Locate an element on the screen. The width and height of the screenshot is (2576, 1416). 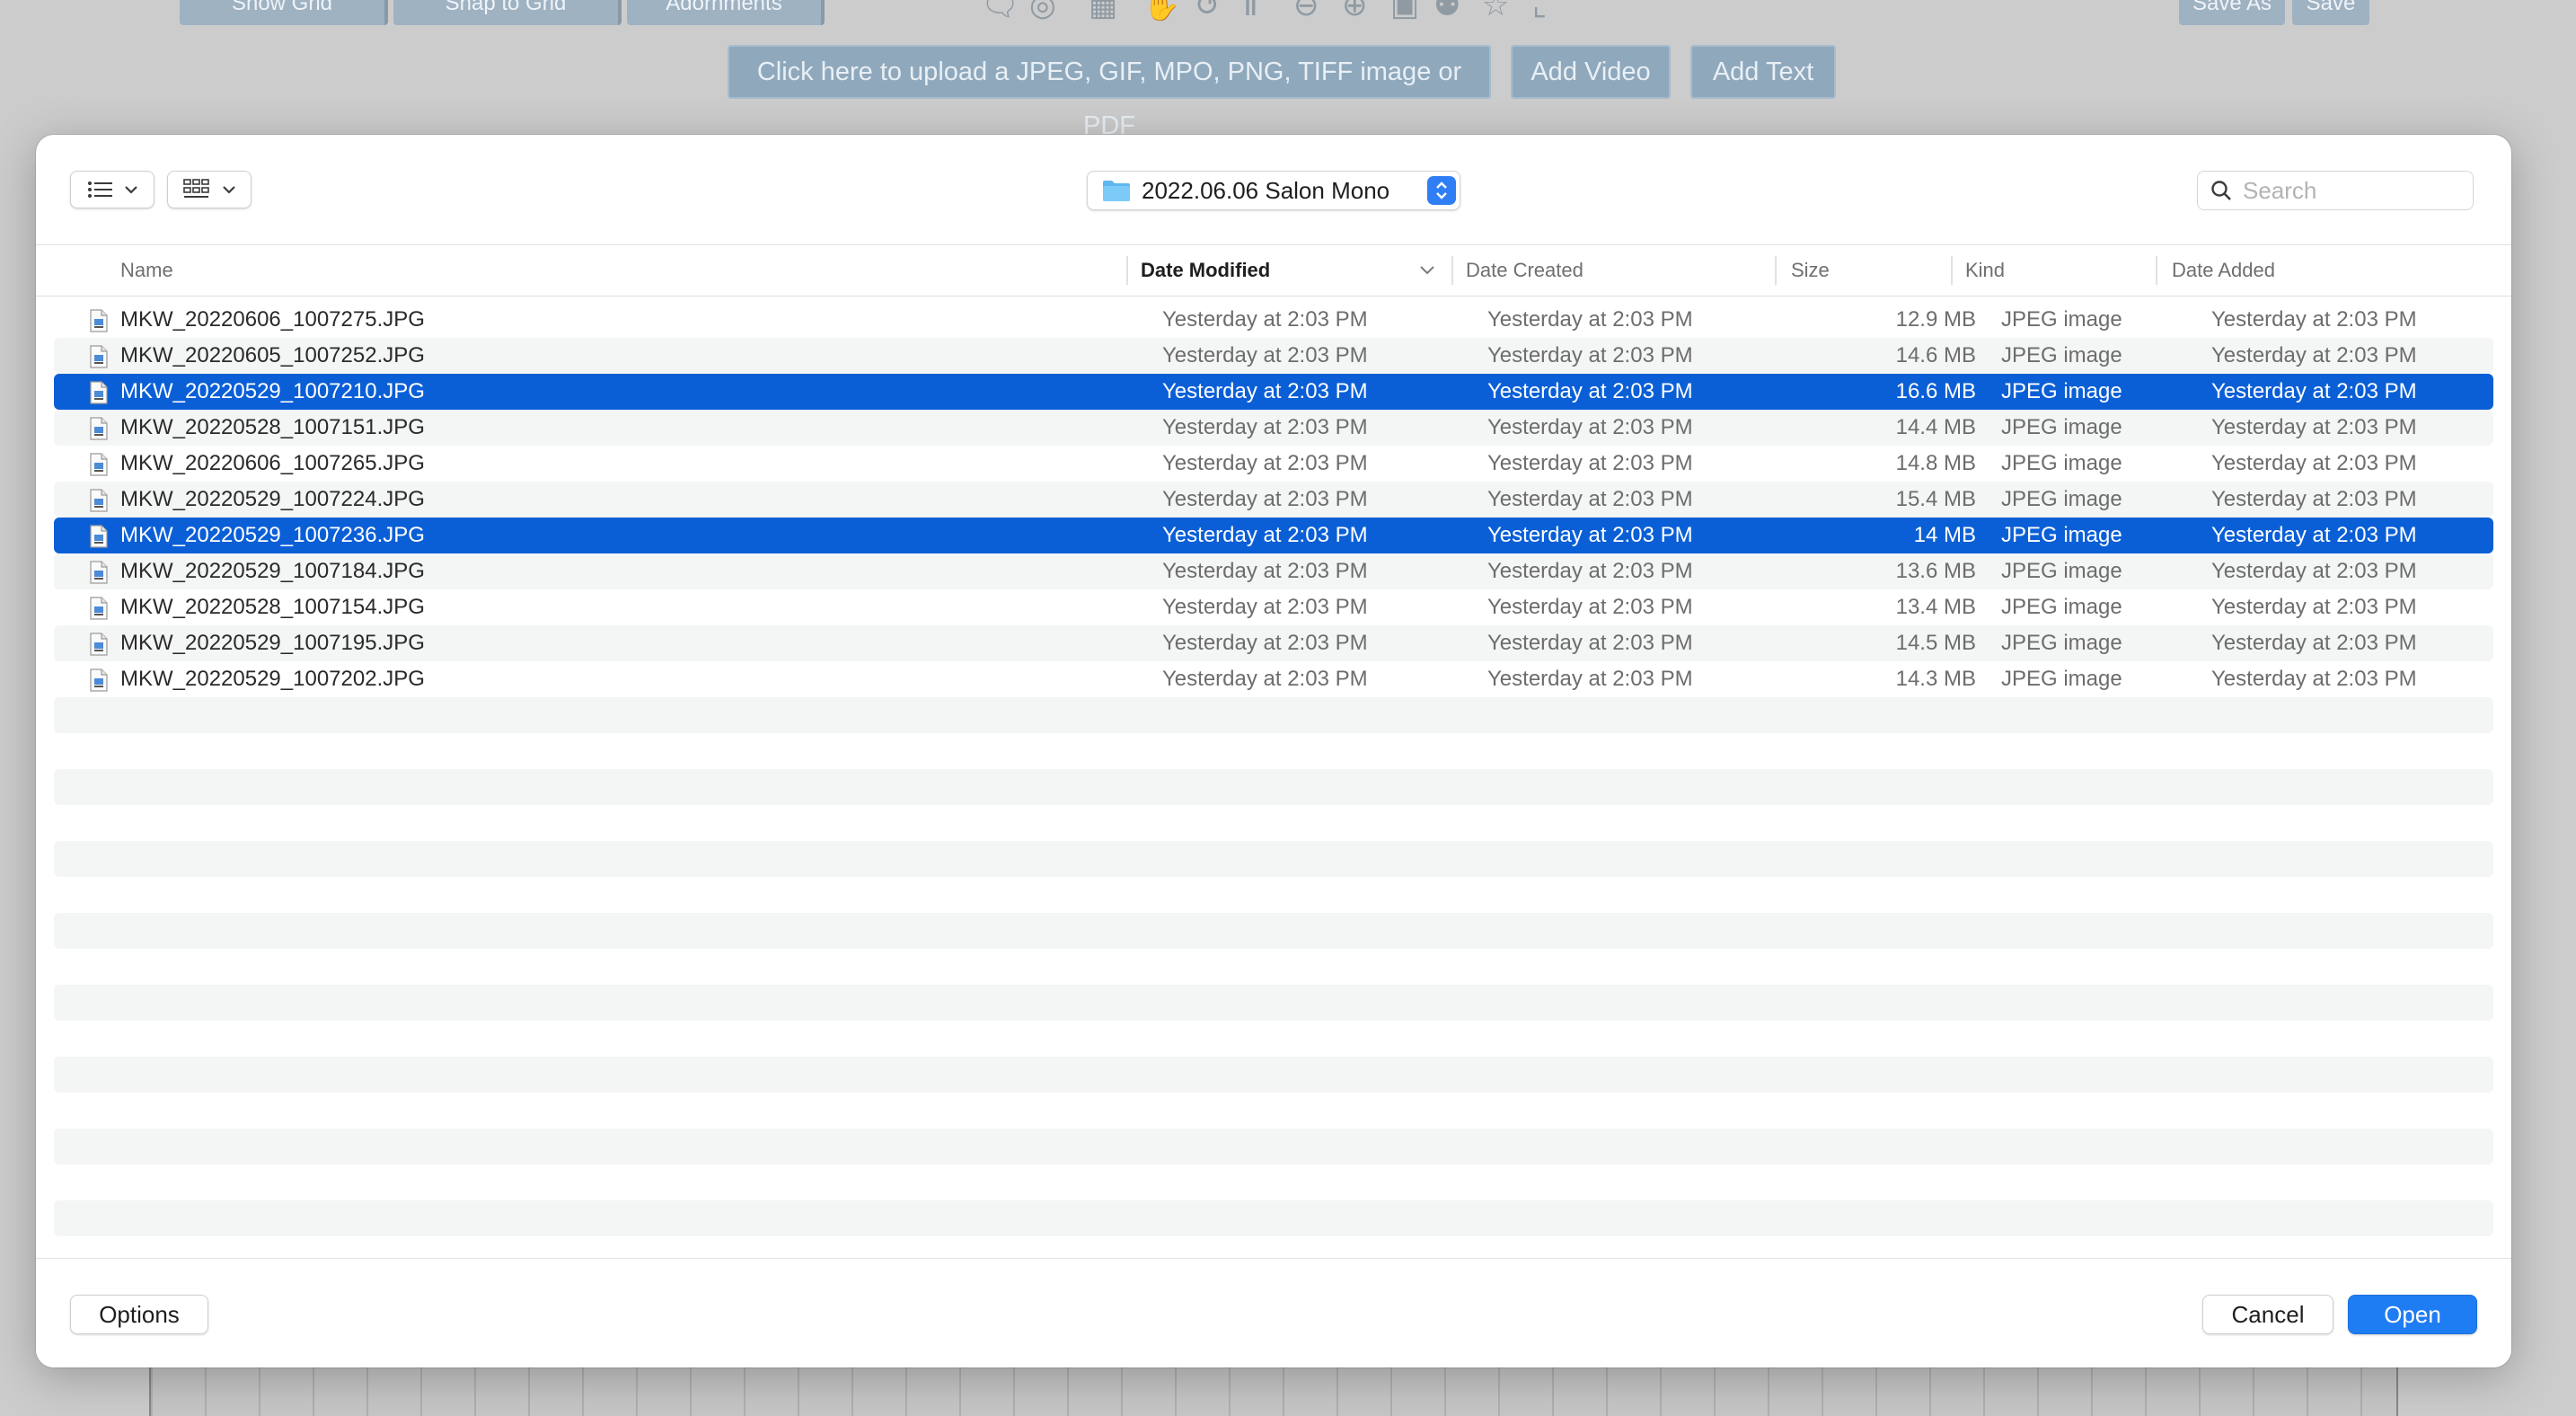
folder-stepper is located at coordinates (1441, 190).